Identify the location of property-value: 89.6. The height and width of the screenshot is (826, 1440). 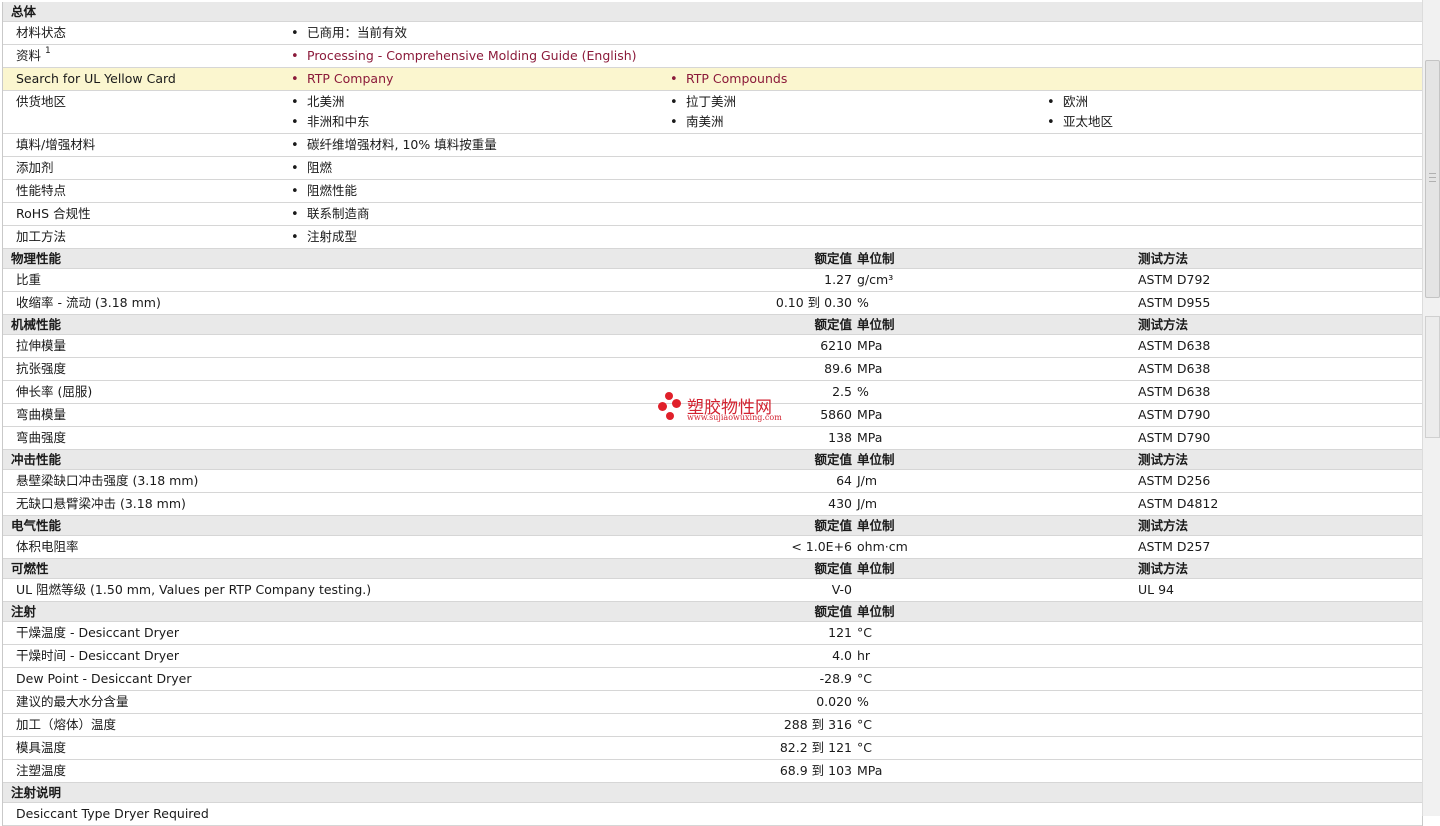
(838, 368).